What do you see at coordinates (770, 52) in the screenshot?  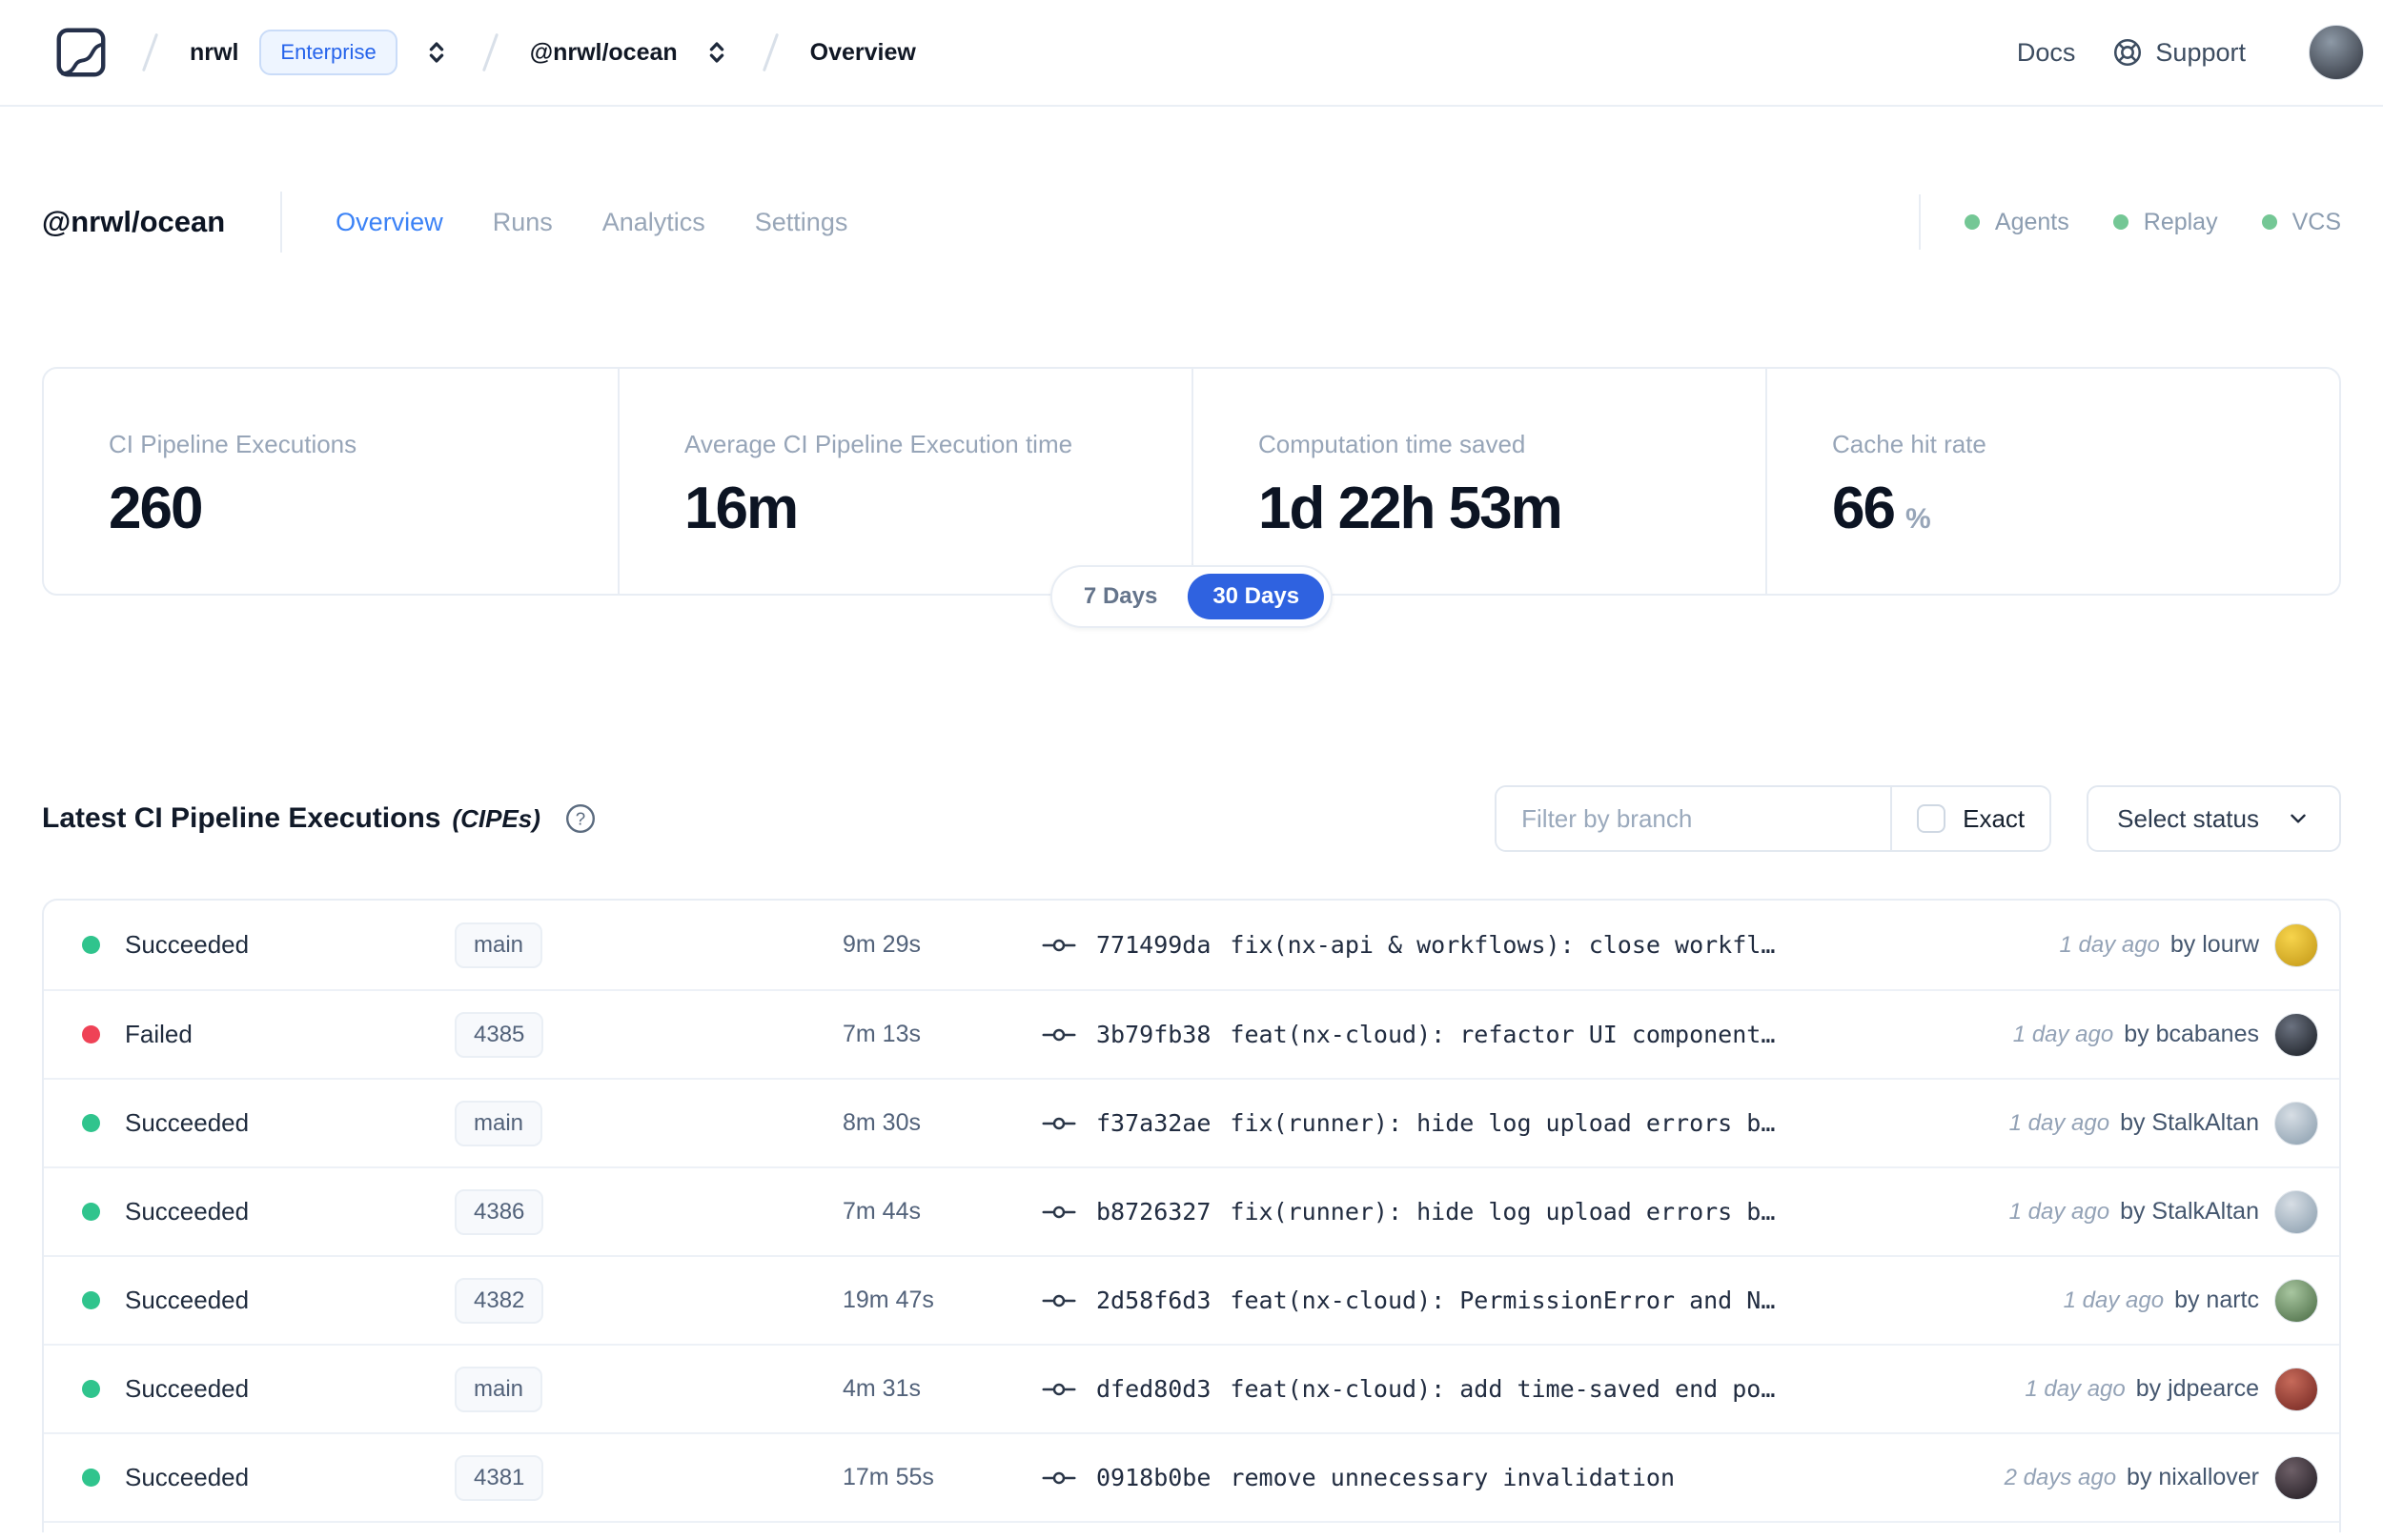 I see `breadcrumb-slash` at bounding box center [770, 52].